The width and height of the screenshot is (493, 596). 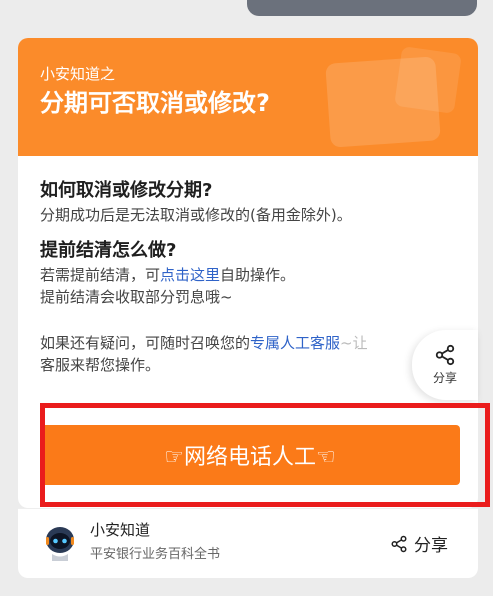 What do you see at coordinates (204, 343) in the screenshot?
I see `contact-line1: 如果还有疑问，可随时召唤您的专属人工客服~让` at bounding box center [204, 343].